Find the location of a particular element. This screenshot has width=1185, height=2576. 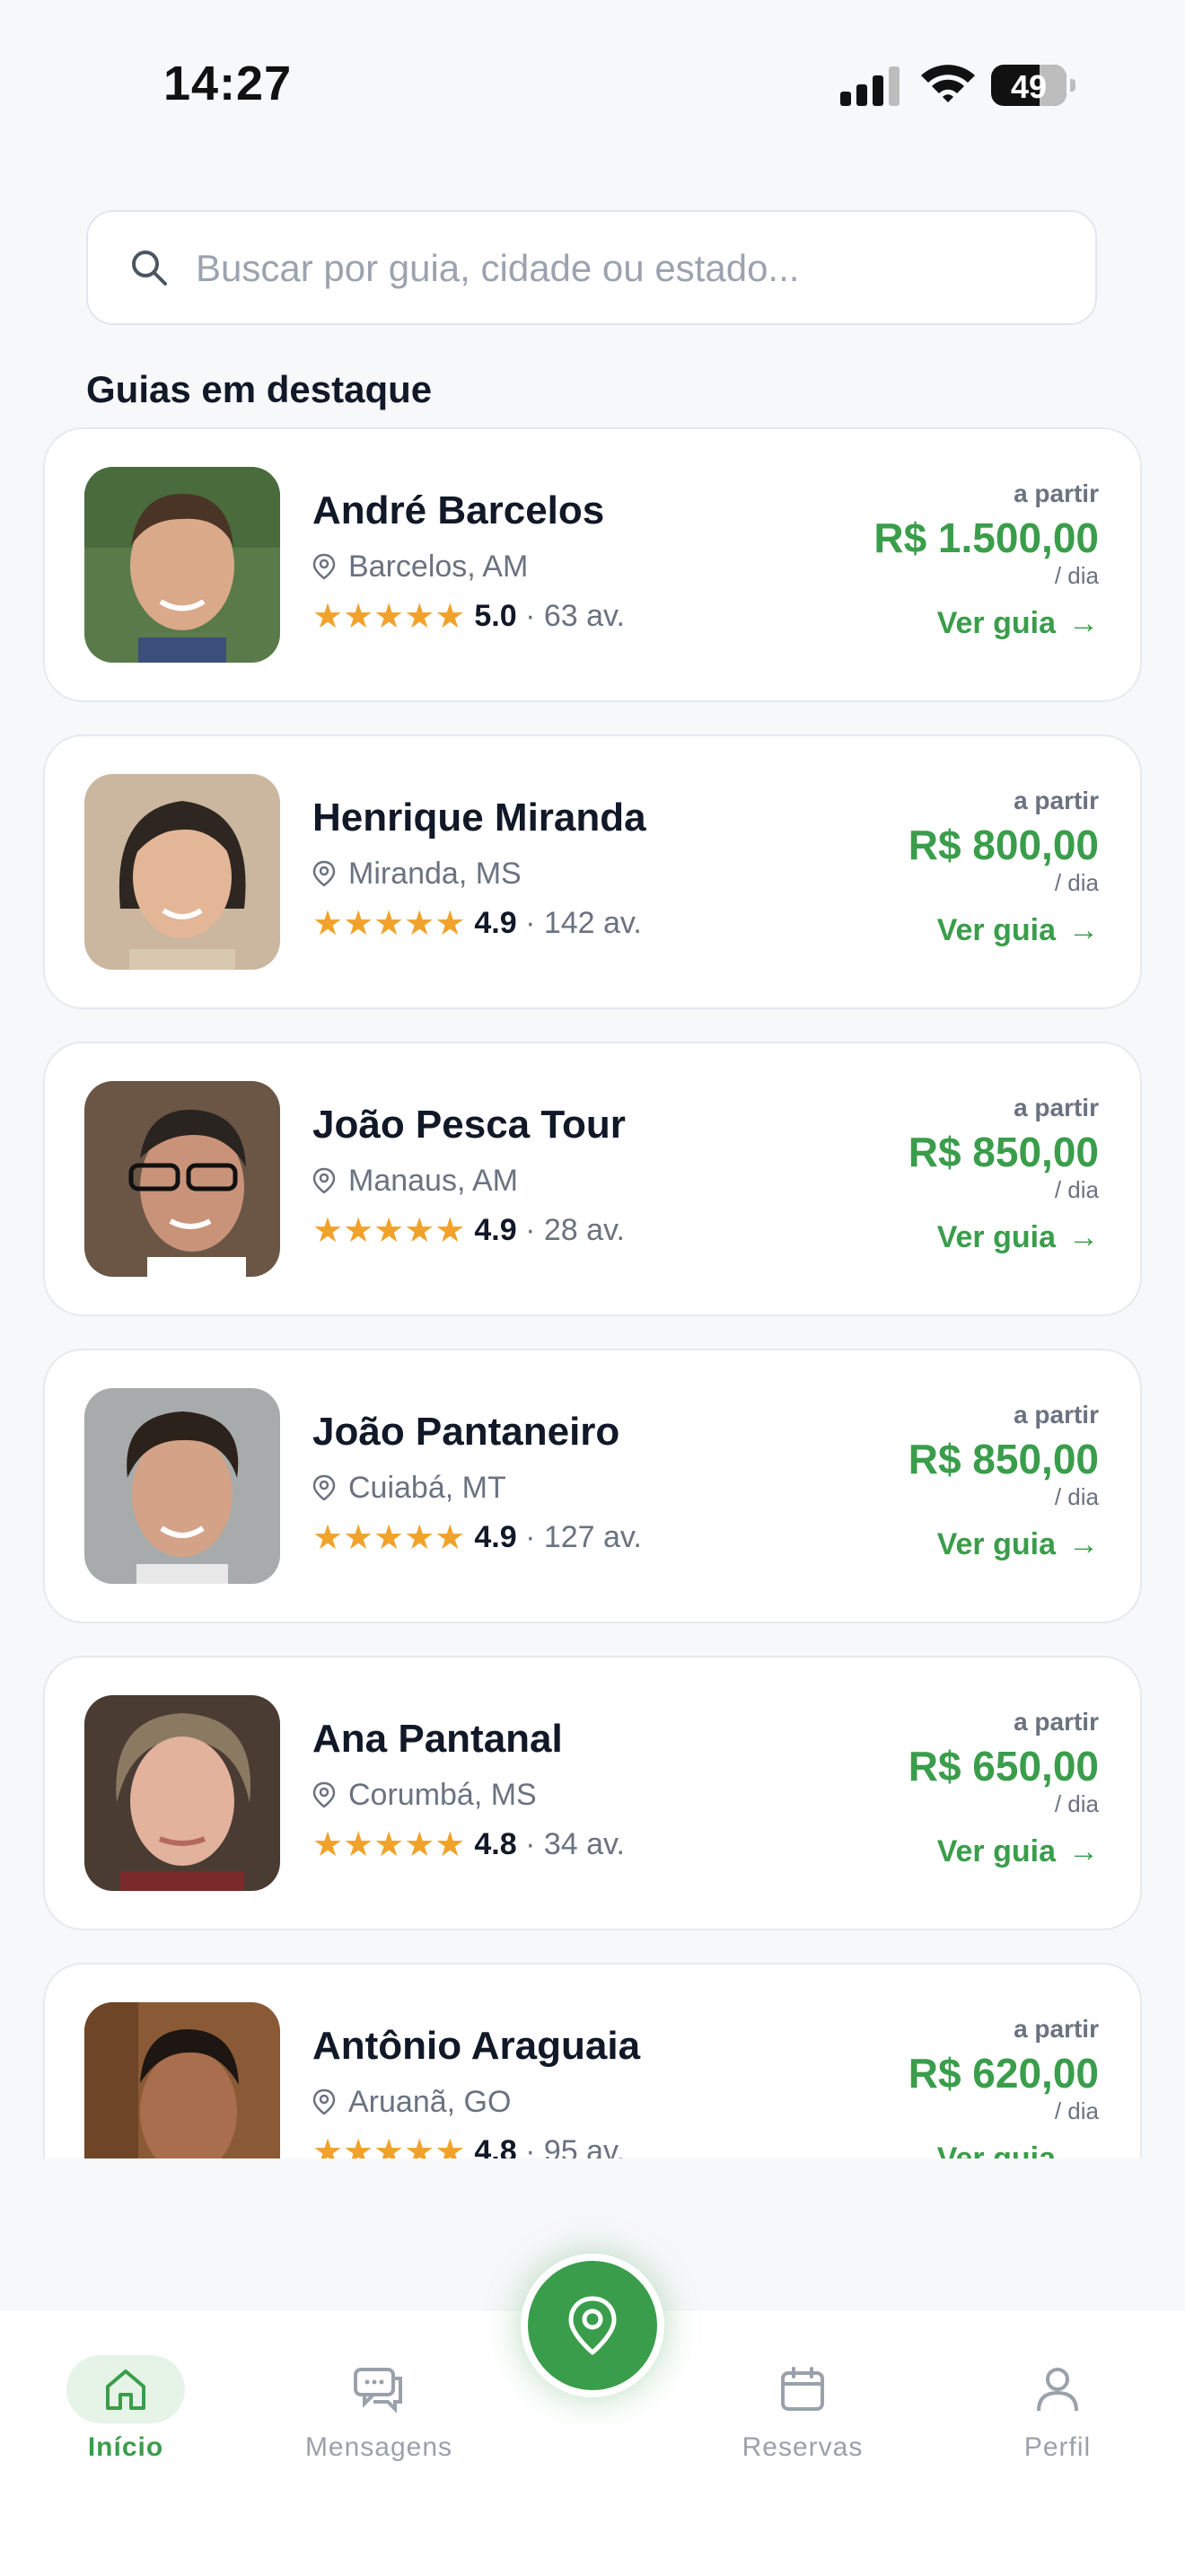

review-count: · 28 av. is located at coordinates (575, 1230).